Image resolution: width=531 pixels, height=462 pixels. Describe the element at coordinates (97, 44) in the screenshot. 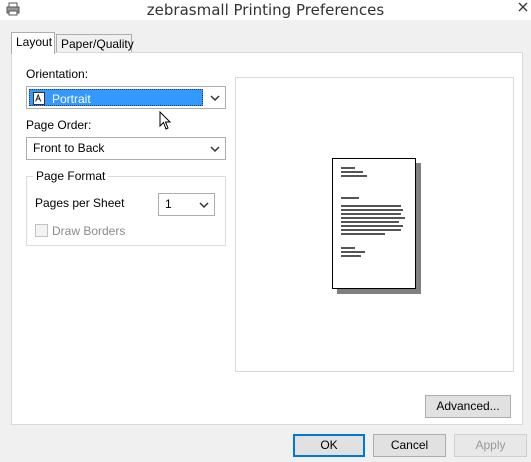

I see `tab-paper-quality-label: Paper/Quality` at that location.